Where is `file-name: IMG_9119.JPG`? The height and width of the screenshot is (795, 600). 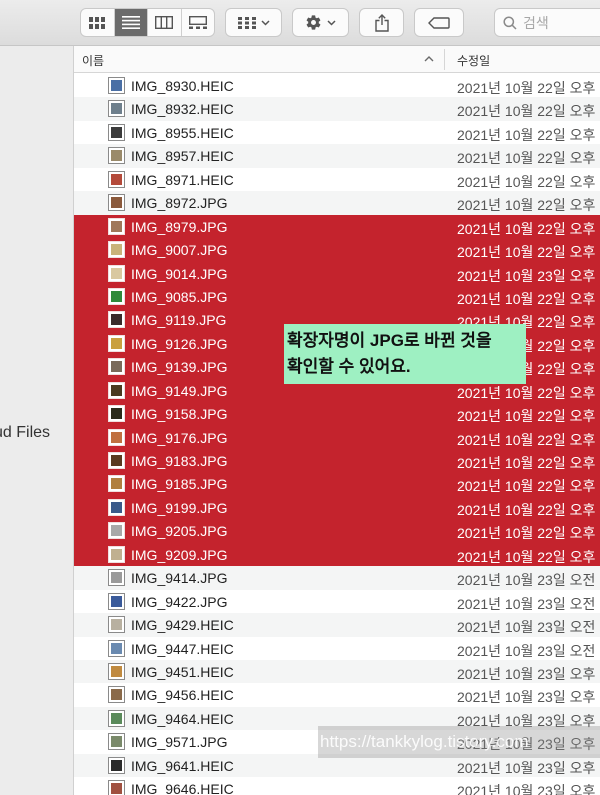 file-name: IMG_9119.JPG is located at coordinates (179, 320).